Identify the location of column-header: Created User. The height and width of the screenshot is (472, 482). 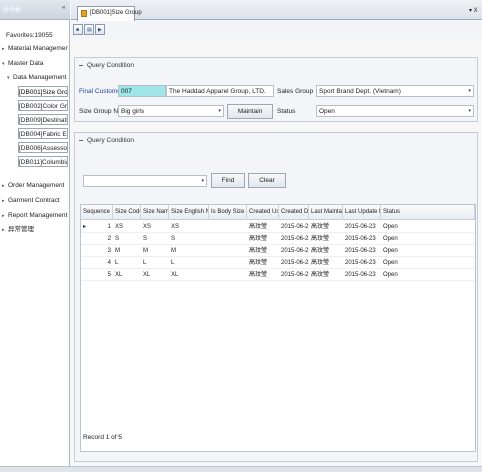
(263, 212).